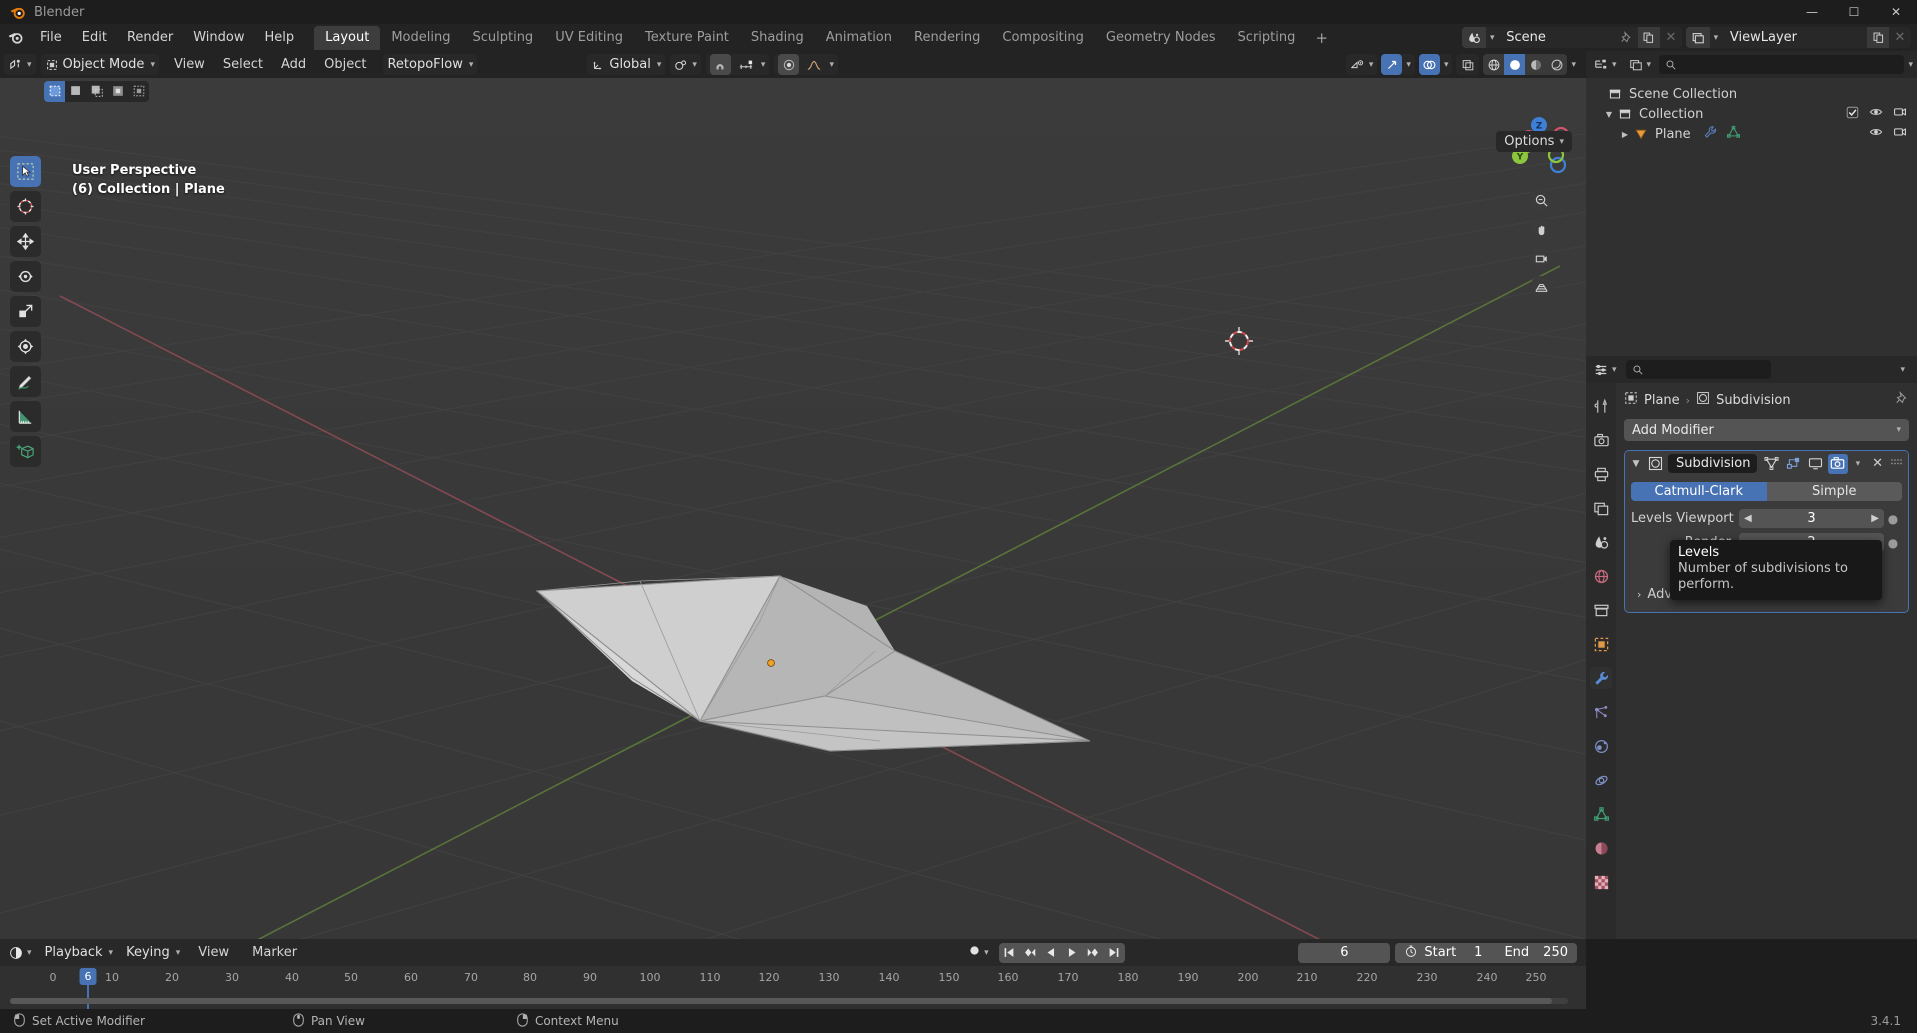 The image size is (1917, 1033). I want to click on shading-mode-group, so click(1525, 64).